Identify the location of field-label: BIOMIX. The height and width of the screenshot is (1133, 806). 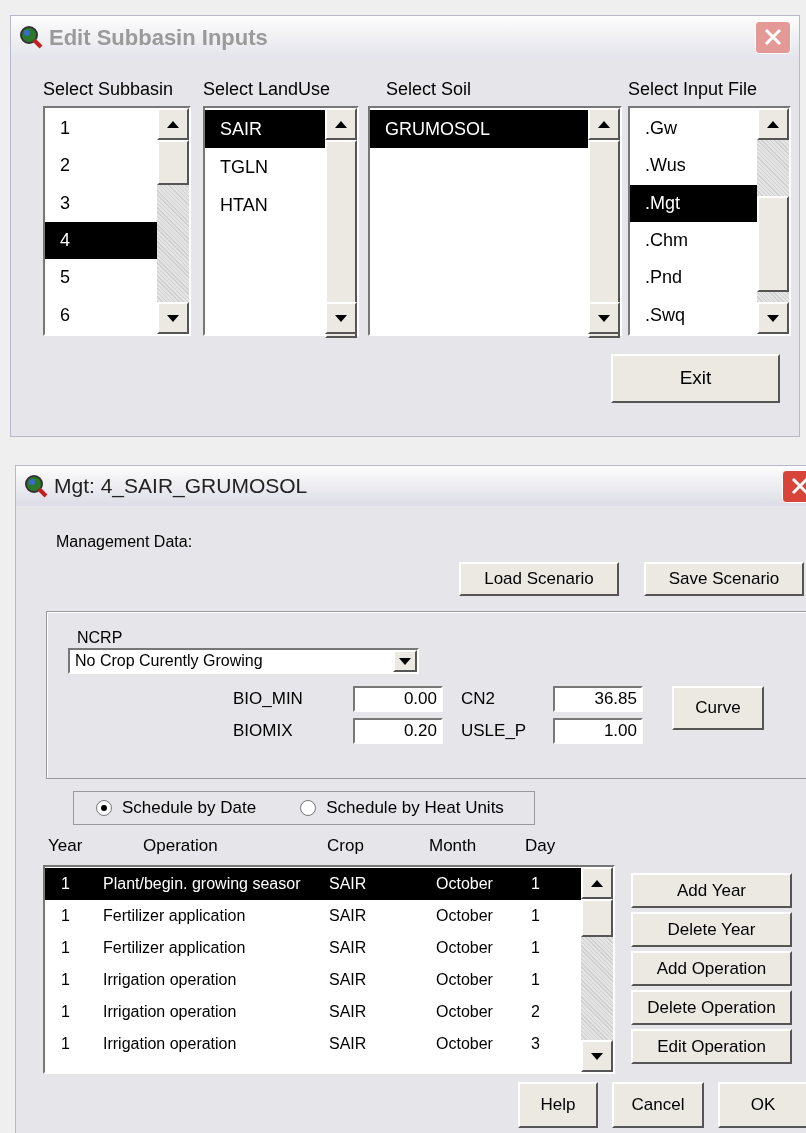
(263, 731).